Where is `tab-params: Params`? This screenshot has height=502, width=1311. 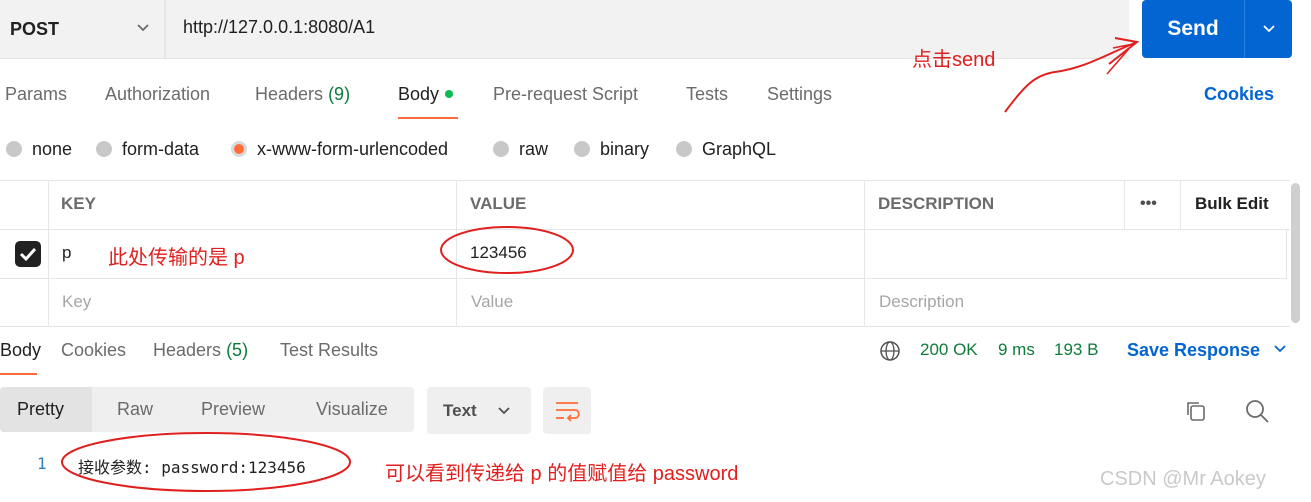
tab-params: Params is located at coordinates (36, 94).